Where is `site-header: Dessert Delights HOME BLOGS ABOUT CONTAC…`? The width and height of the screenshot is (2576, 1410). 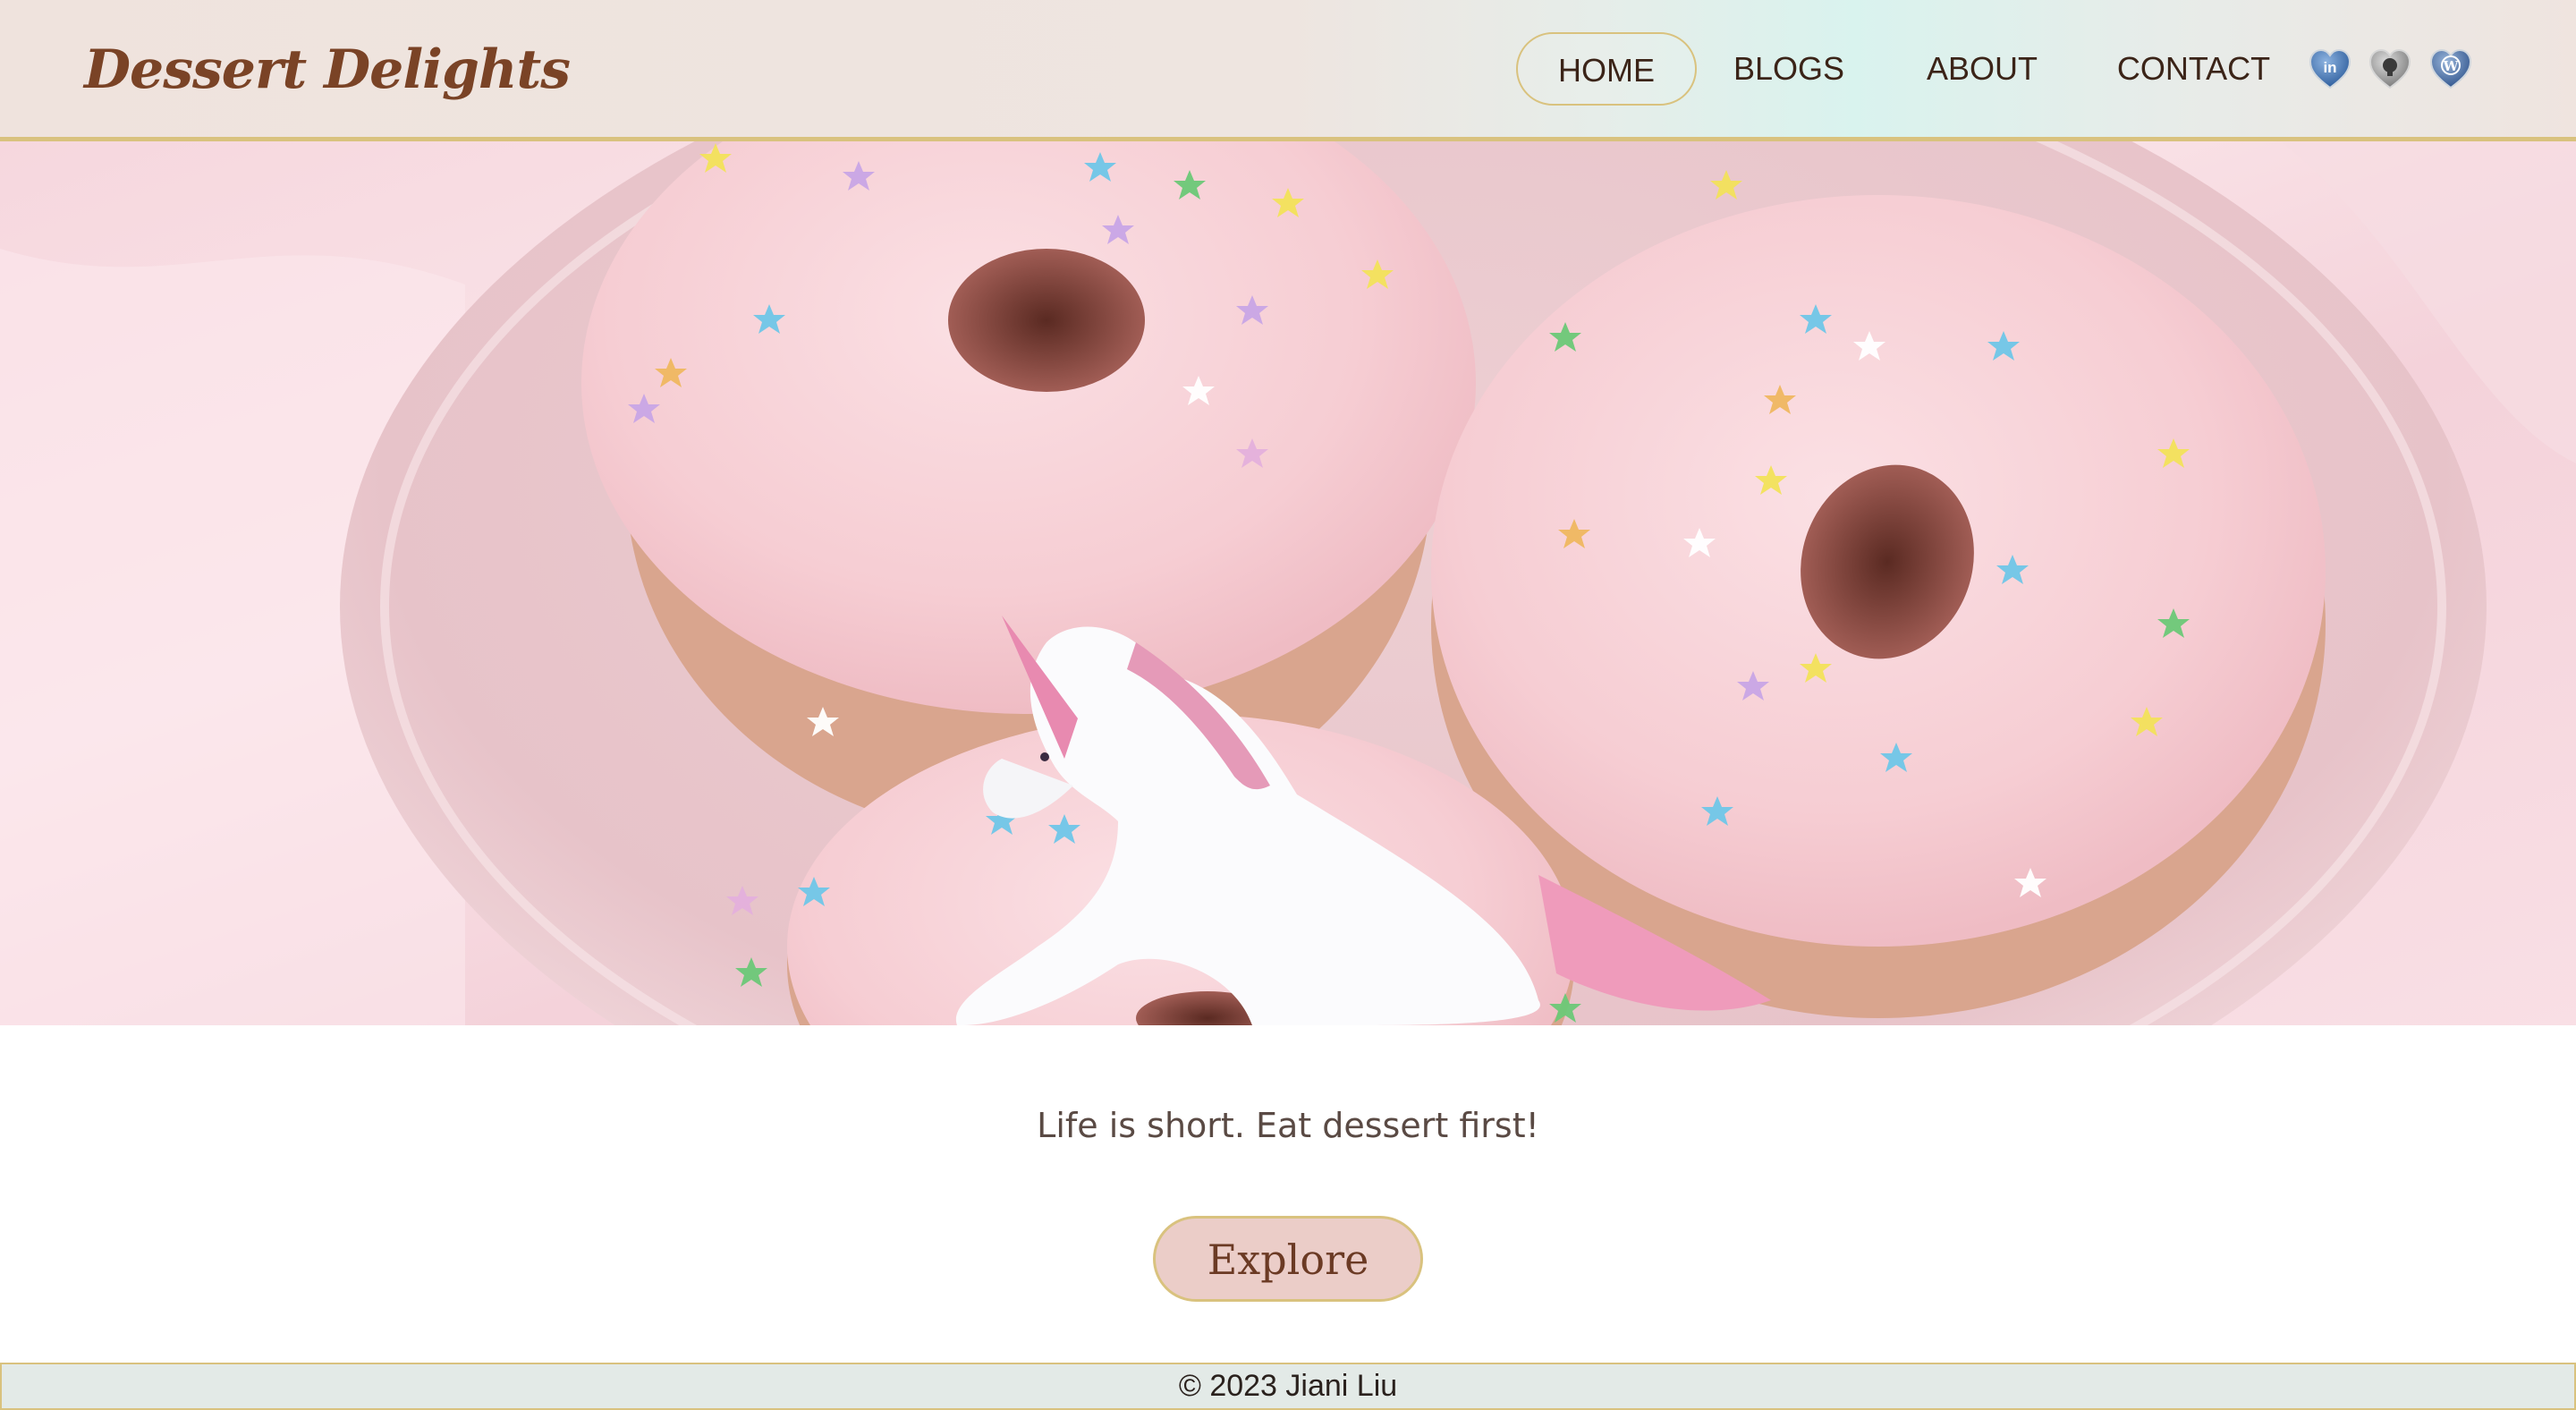 site-header: Dessert Delights HOME BLOGS ABOUT CONTAC… is located at coordinates (1288, 70).